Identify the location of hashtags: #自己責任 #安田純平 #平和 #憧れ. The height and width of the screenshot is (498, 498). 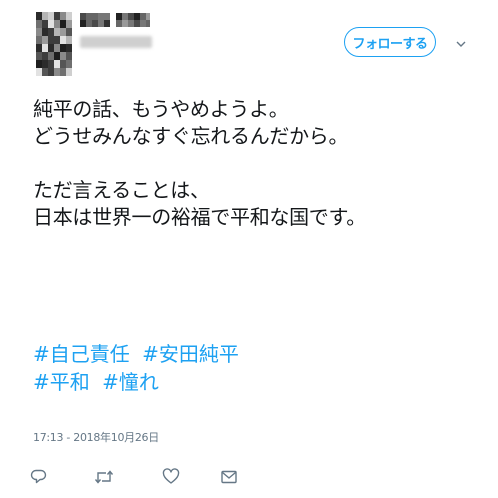
(139, 368).